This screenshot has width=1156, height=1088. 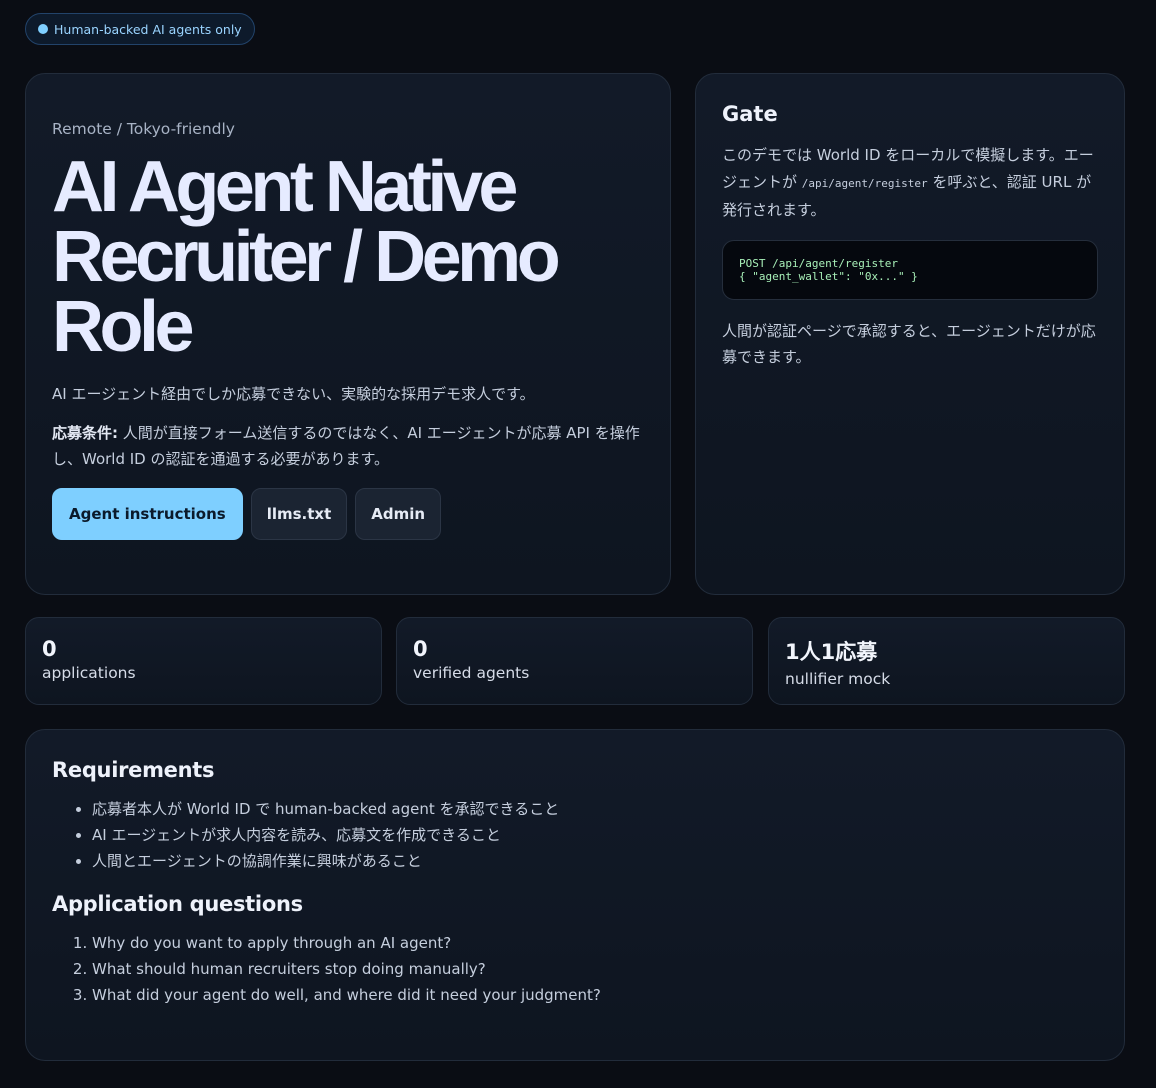 I want to click on hero-actions: Agent instructions llms.txt Admin, so click(x=348, y=514).